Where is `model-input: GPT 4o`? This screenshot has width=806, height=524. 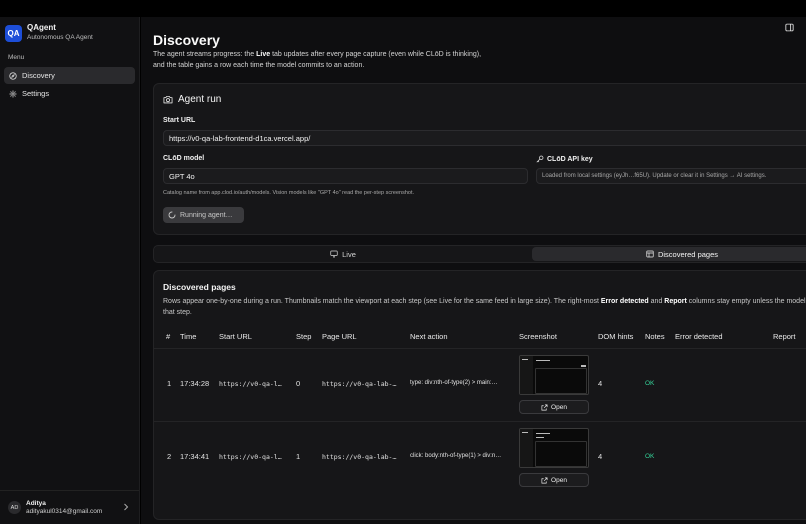
model-input: GPT 4o is located at coordinates (345, 176).